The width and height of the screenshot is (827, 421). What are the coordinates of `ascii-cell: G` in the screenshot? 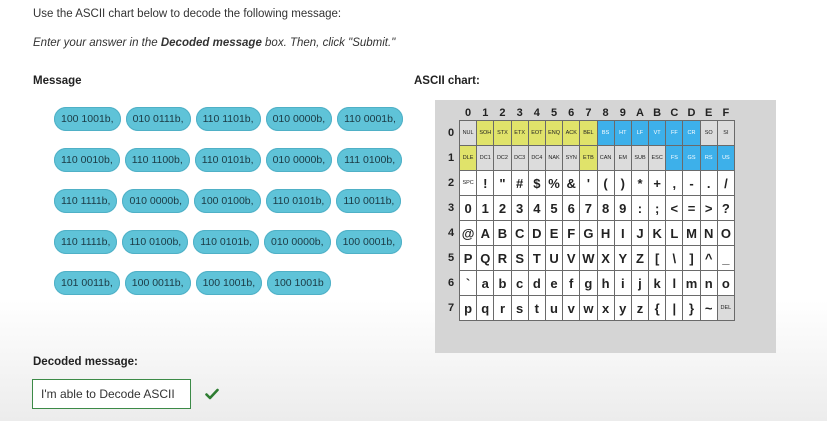 It's located at (588, 233).